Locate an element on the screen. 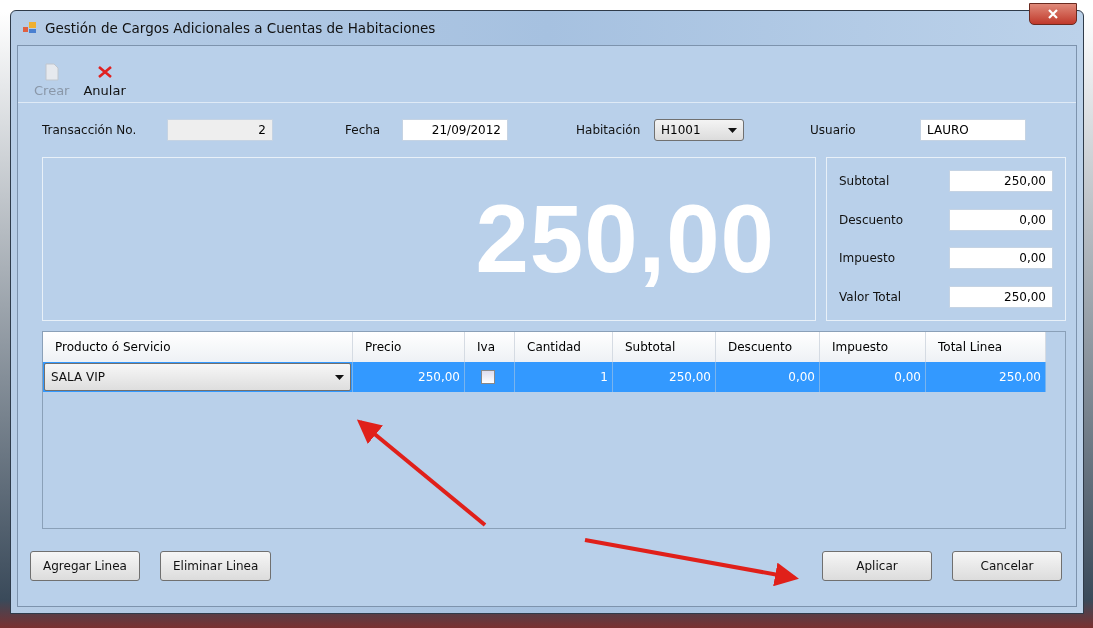  field-label: Fecha is located at coordinates (363, 130).